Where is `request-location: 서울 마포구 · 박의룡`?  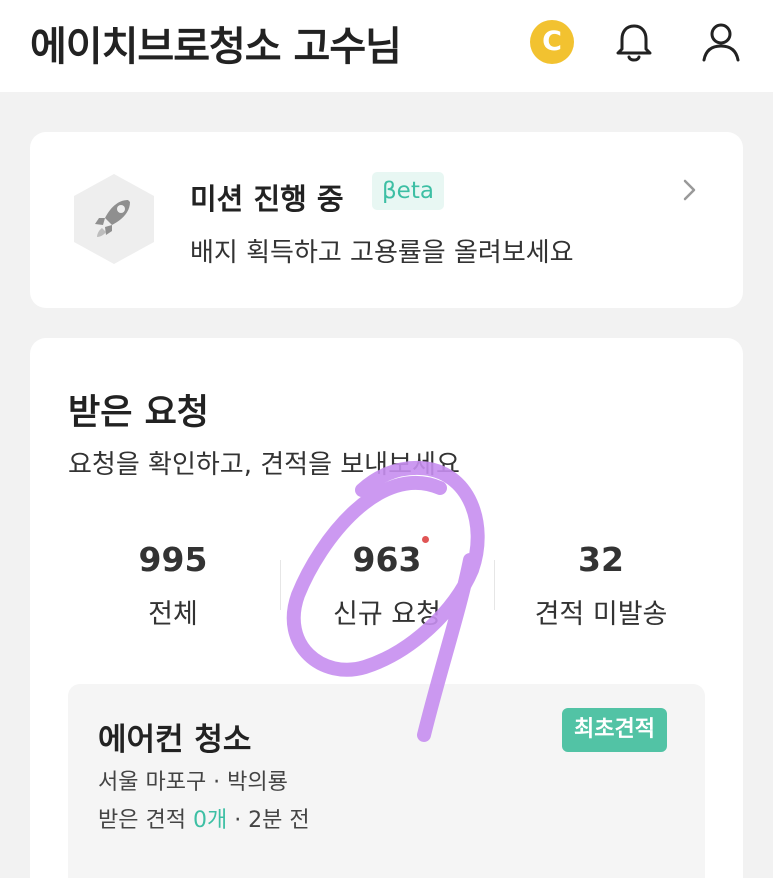 request-location: 서울 마포구 · 박의룡 is located at coordinates (193, 782).